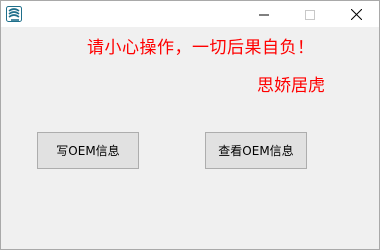 The width and height of the screenshot is (380, 250). I want to click on minimize-icon, so click(264, 14).